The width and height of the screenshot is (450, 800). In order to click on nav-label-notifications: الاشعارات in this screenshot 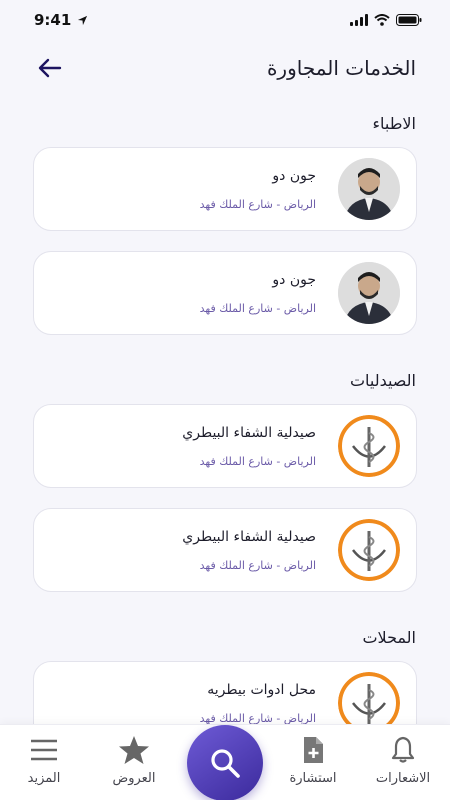, I will do `click(403, 778)`.